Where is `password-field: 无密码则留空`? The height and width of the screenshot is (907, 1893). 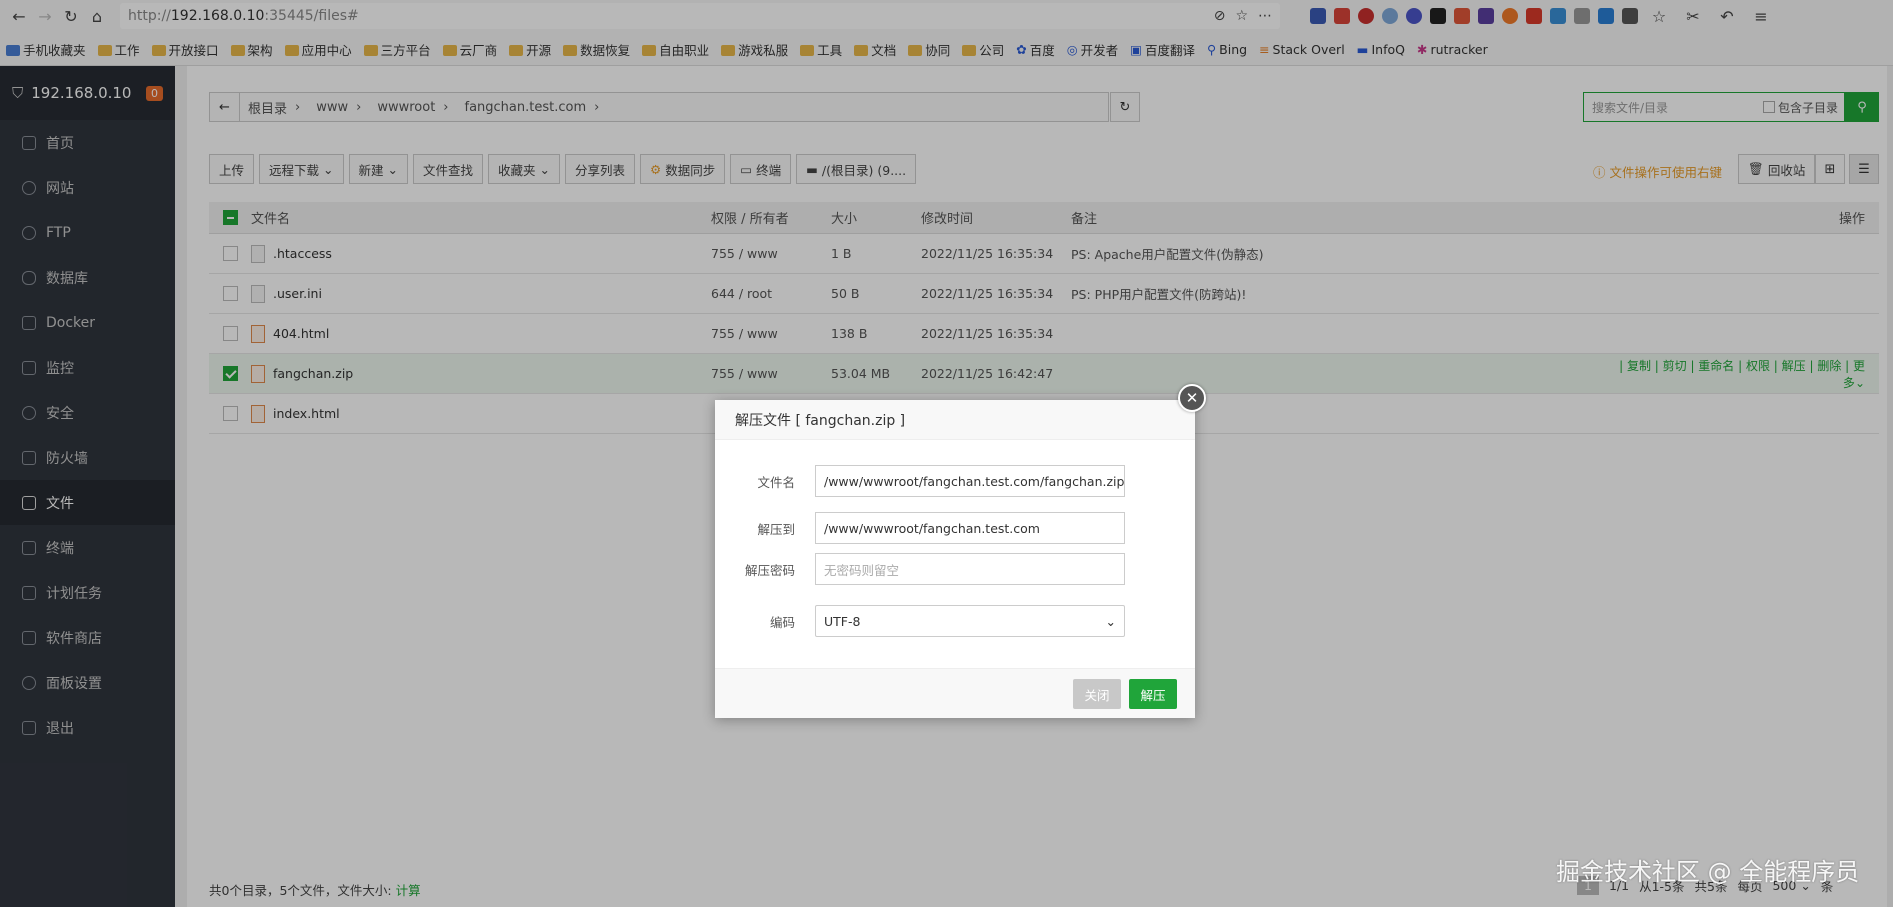 password-field: 无密码则留空 is located at coordinates (970, 569).